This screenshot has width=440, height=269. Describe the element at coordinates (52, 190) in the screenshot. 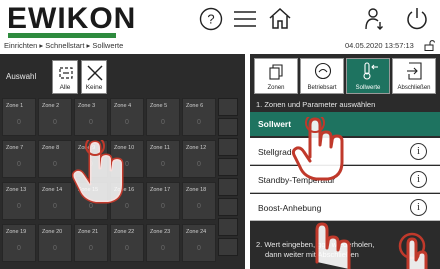

I see `zone-name: Zone 14` at that location.